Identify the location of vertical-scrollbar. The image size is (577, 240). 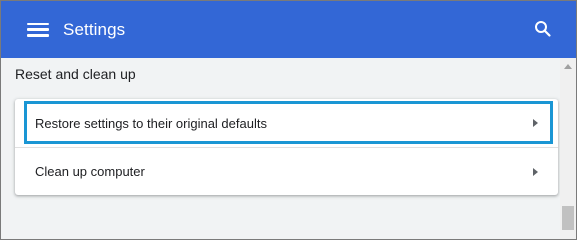
(568, 148).